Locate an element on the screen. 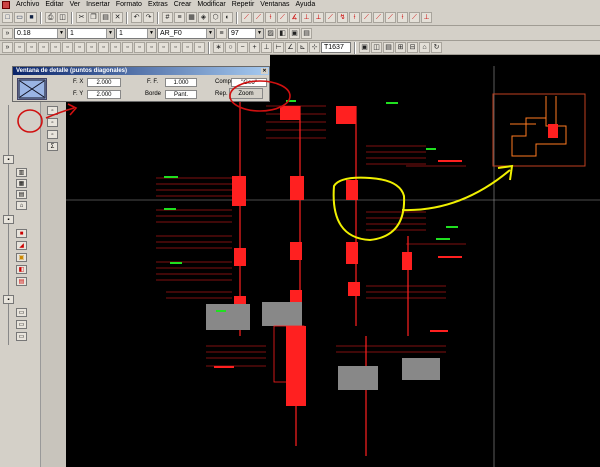 This screenshot has width=600, height=467. yellow-circle is located at coordinates (369, 209).